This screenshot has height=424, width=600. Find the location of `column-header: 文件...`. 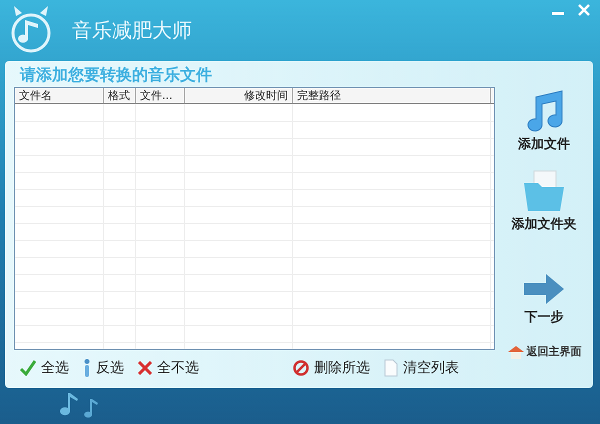

column-header: 文件... is located at coordinates (160, 95).